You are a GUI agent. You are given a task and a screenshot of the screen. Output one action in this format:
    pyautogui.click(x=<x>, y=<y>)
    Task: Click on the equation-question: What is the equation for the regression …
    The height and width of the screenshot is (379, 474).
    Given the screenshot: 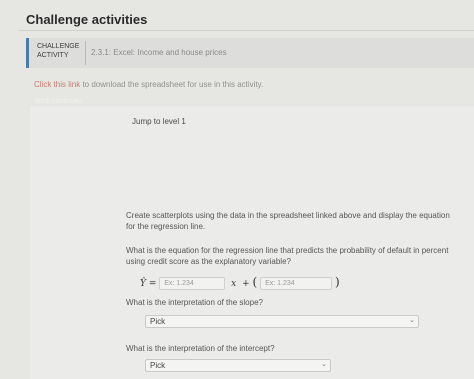 What is the action you would take?
    pyautogui.click(x=287, y=256)
    